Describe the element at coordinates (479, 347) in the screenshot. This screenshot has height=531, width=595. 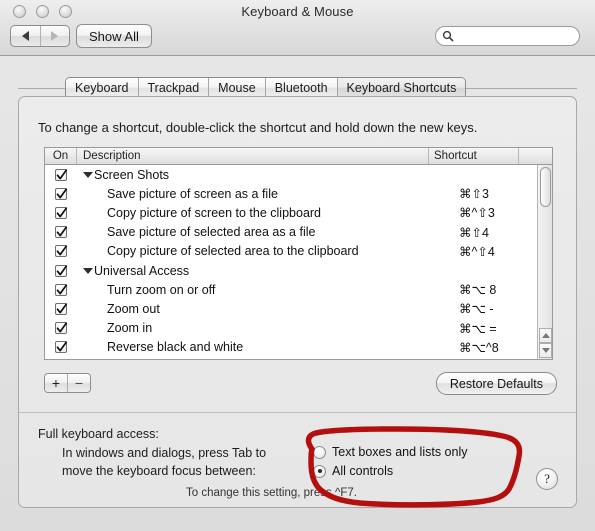
I see `row-shortcut: ⌘⌥^8` at that location.